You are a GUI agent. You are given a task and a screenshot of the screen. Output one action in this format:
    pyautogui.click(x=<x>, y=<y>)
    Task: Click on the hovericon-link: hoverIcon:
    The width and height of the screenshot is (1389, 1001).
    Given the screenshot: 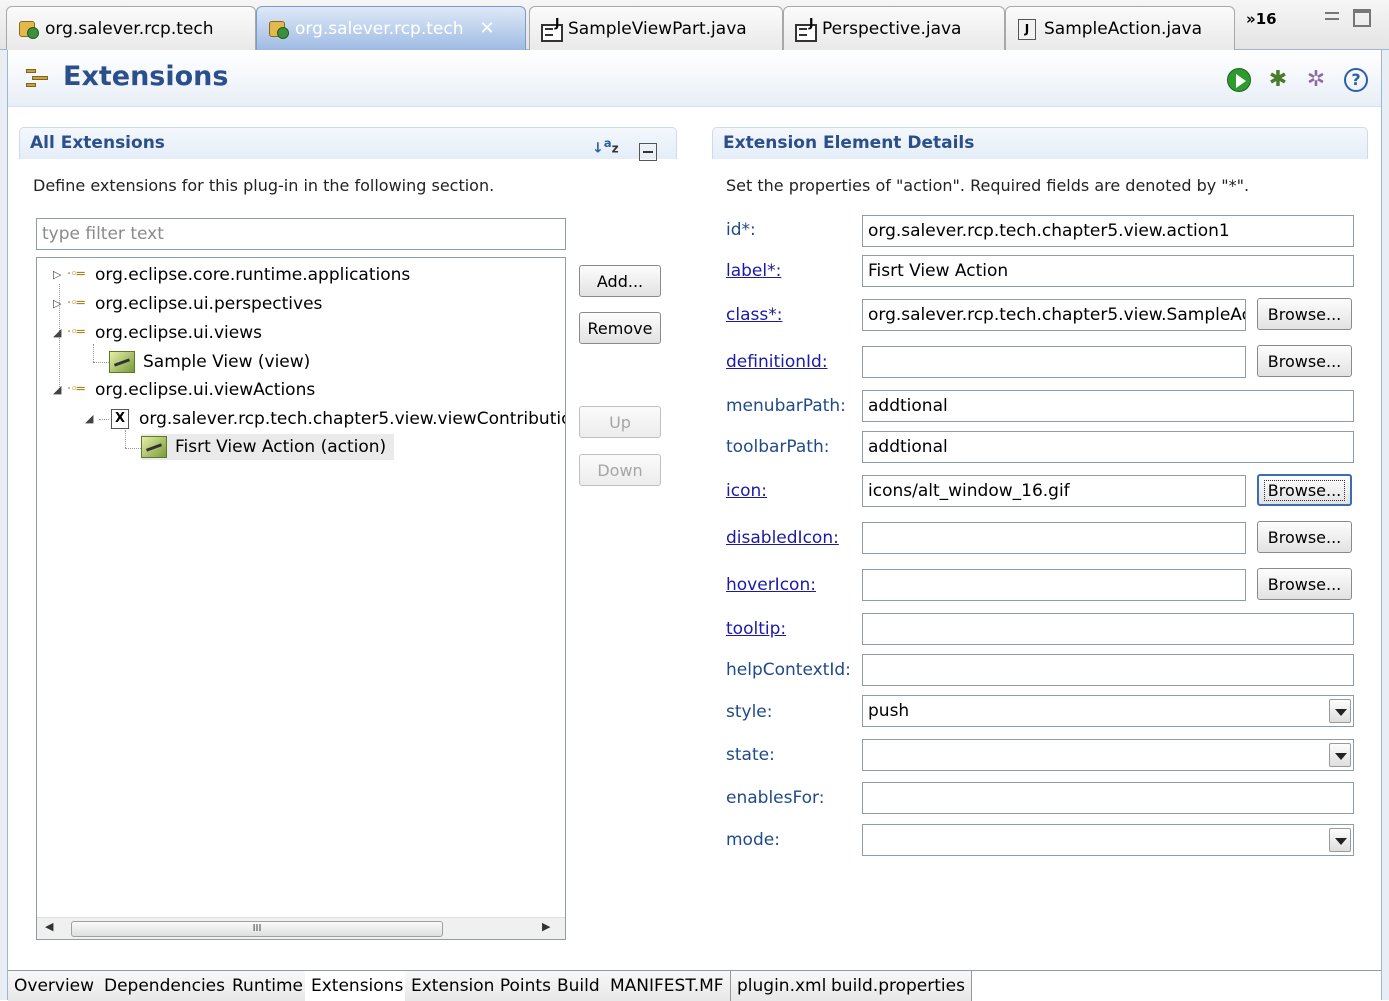 What is the action you would take?
    pyautogui.click(x=771, y=585)
    